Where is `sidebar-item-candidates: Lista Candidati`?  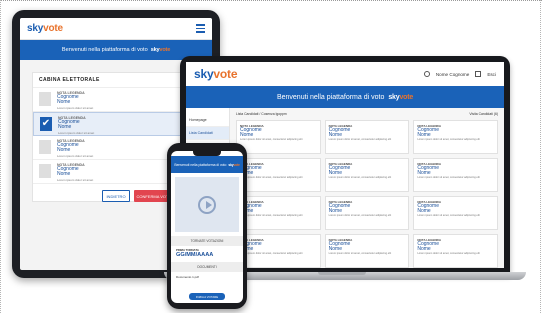
sidebar-item-candidates: Lista Candidati is located at coordinates (207, 133).